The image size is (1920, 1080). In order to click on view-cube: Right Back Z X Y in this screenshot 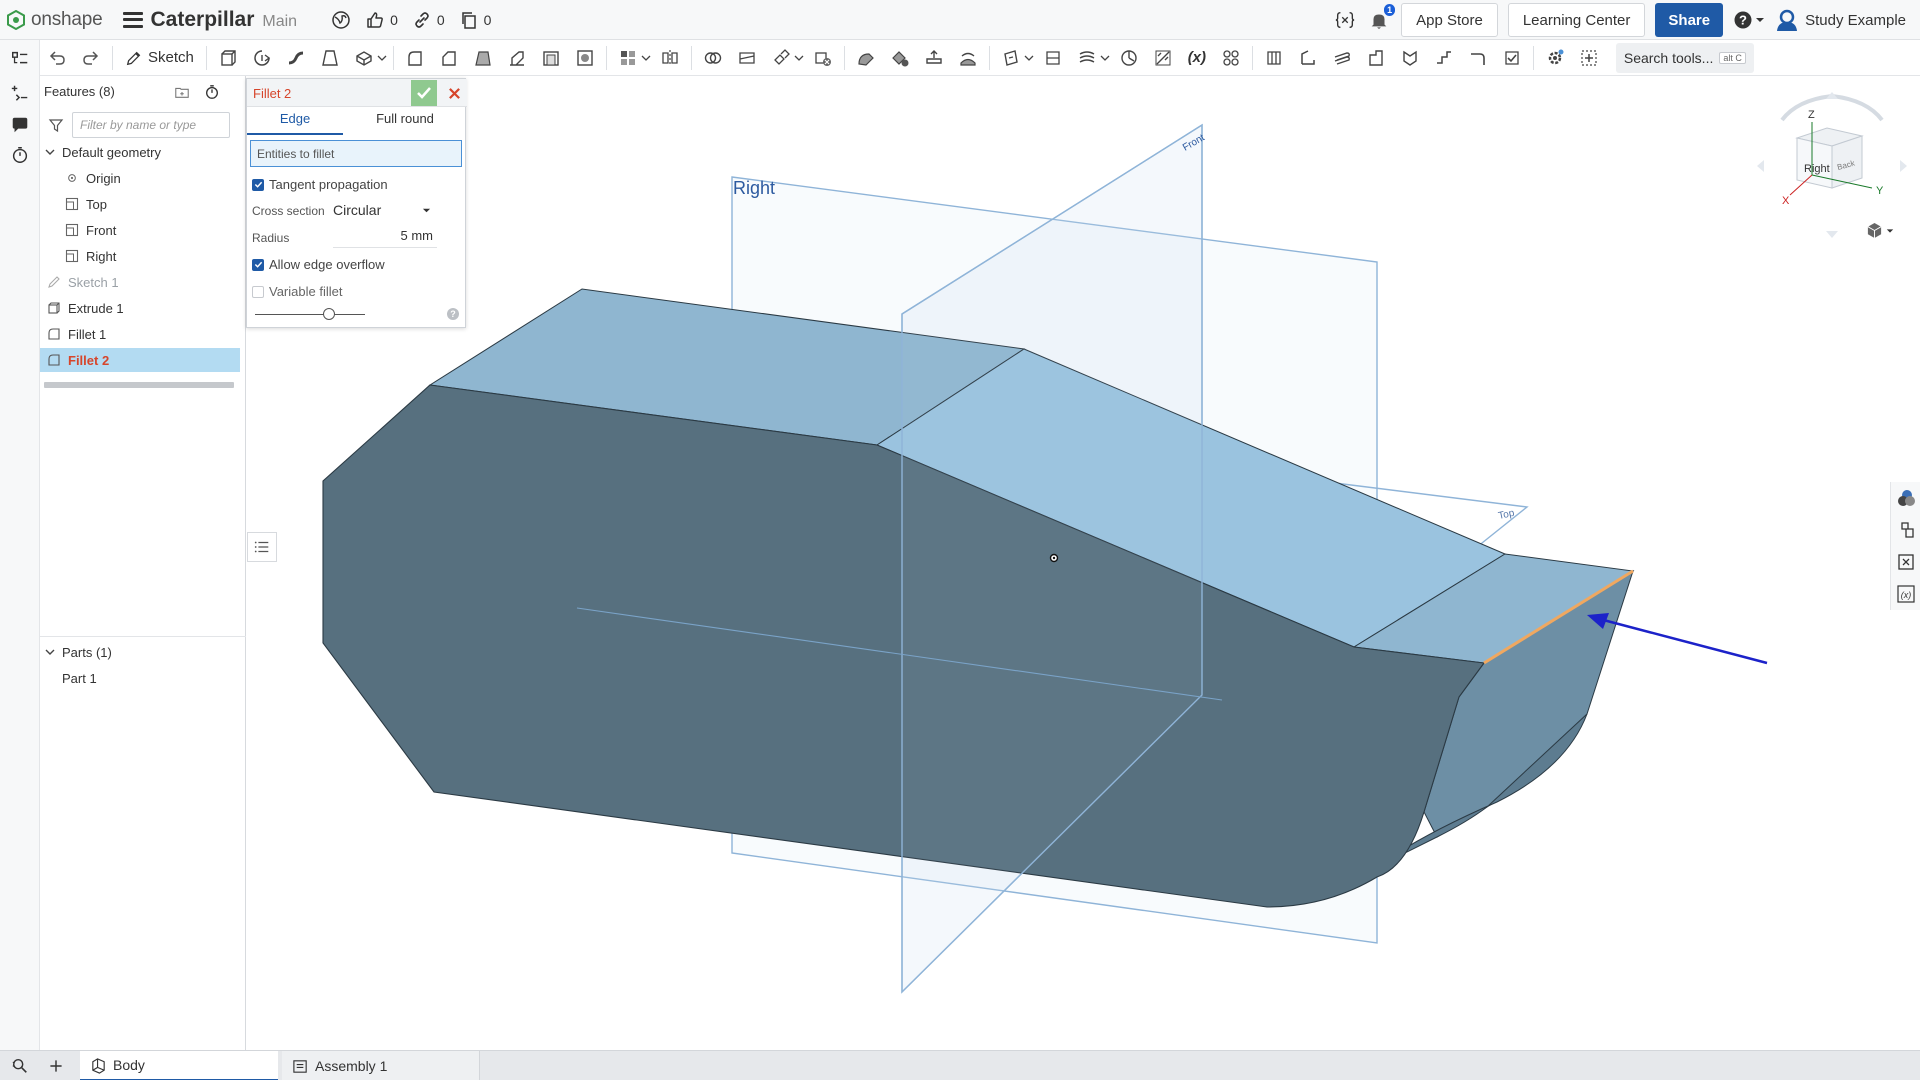, I will do `click(1832, 165)`.